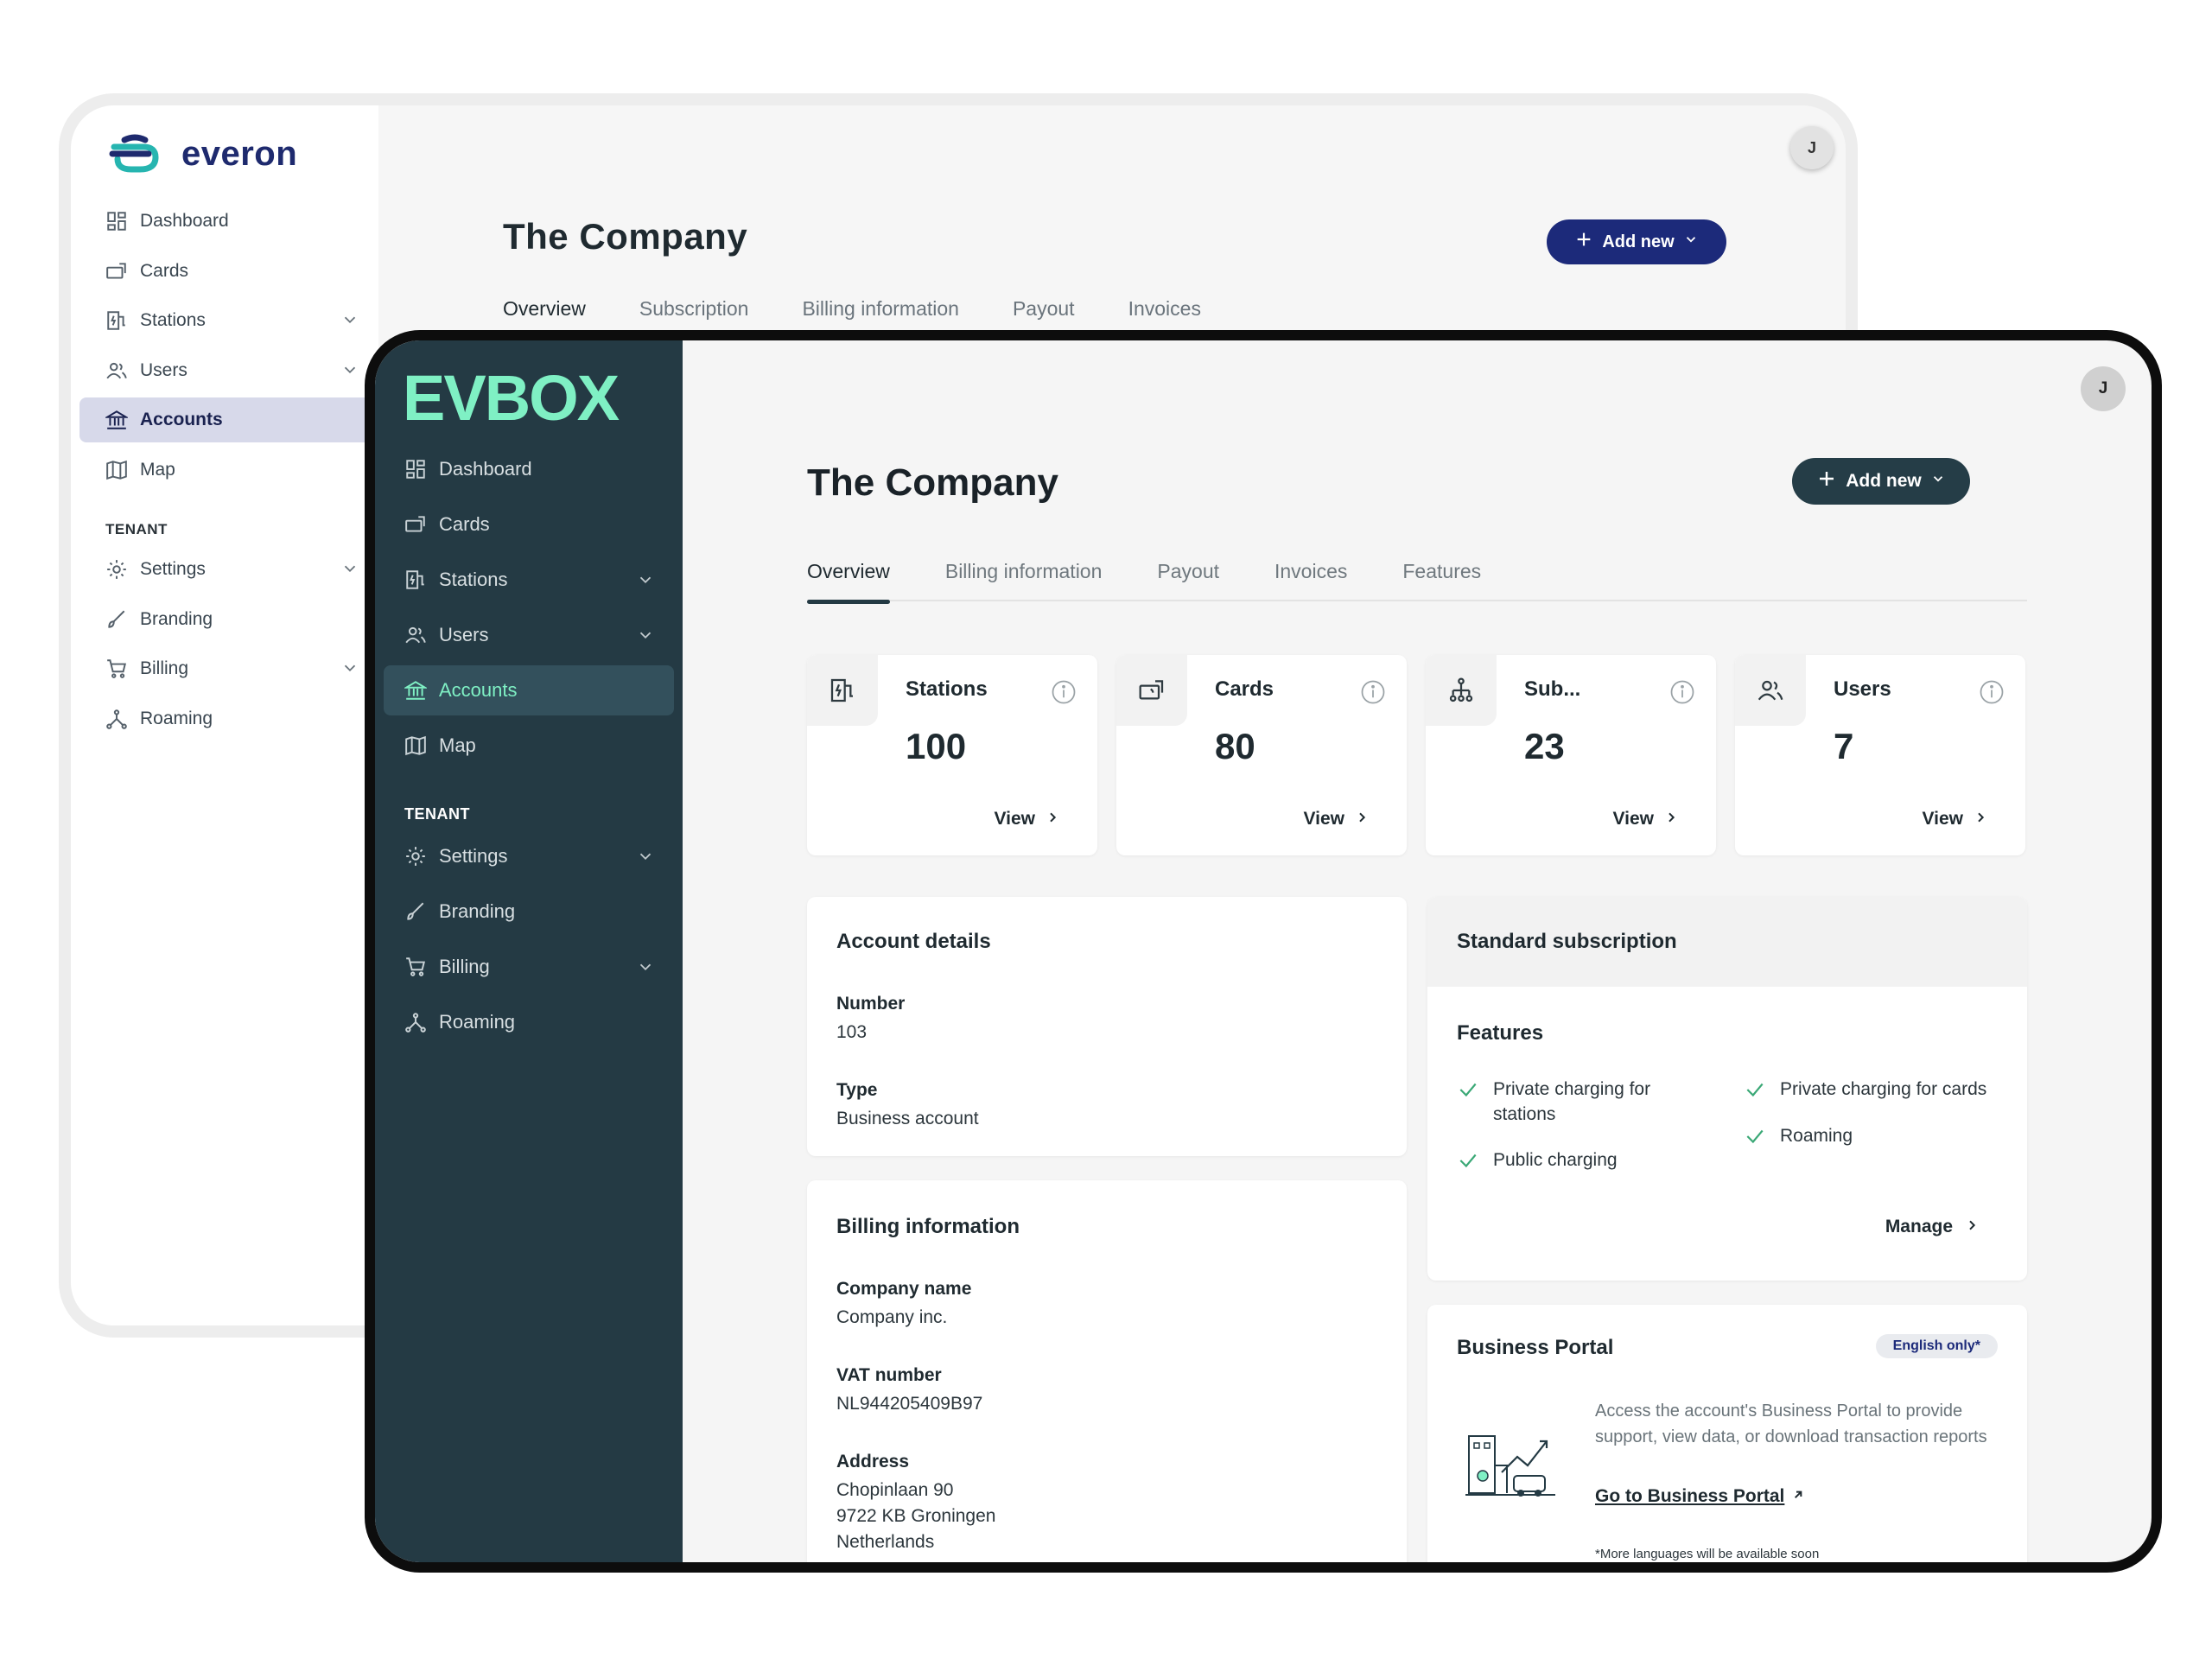  What do you see at coordinates (885, 1542) in the screenshot?
I see `address-line: Netherlands` at bounding box center [885, 1542].